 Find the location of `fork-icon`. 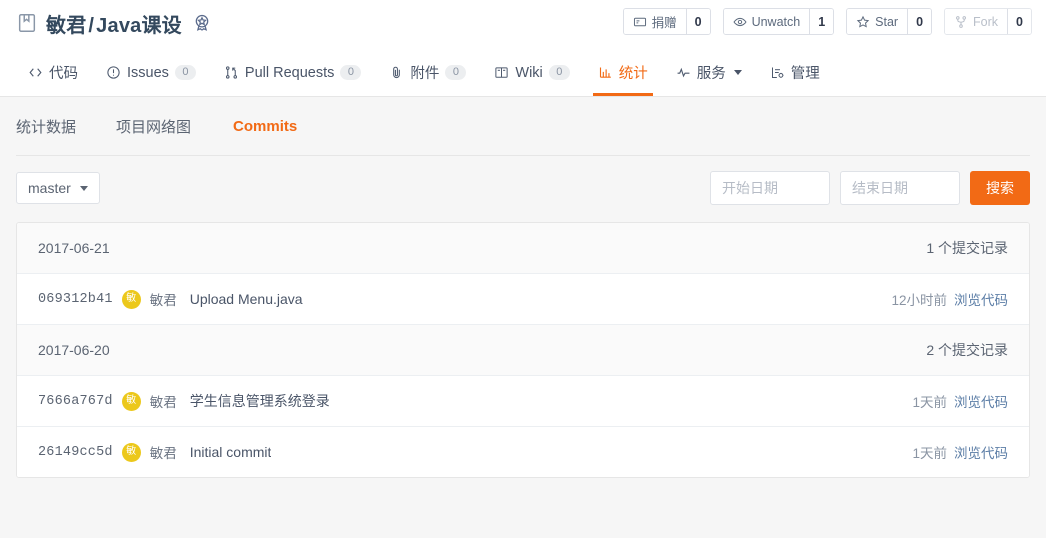

fork-icon is located at coordinates (961, 21).